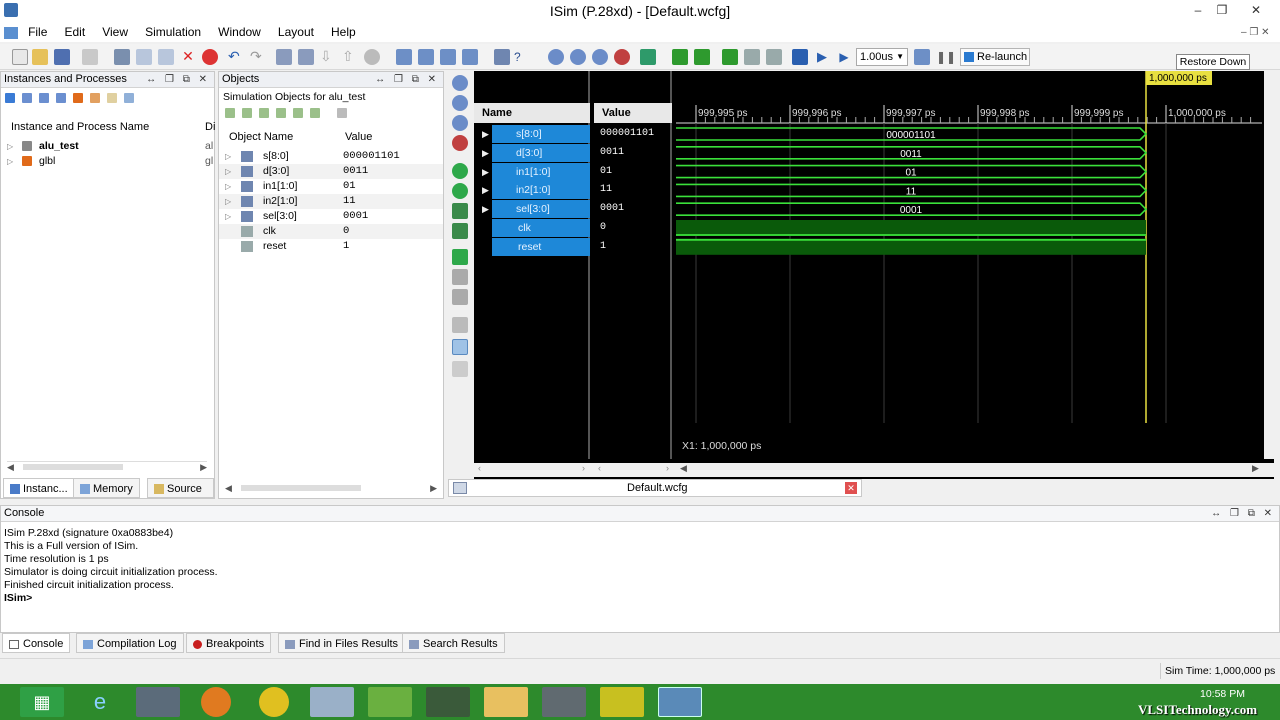  Describe the element at coordinates (448, 57) in the screenshot. I see `tile-v-icon` at that location.